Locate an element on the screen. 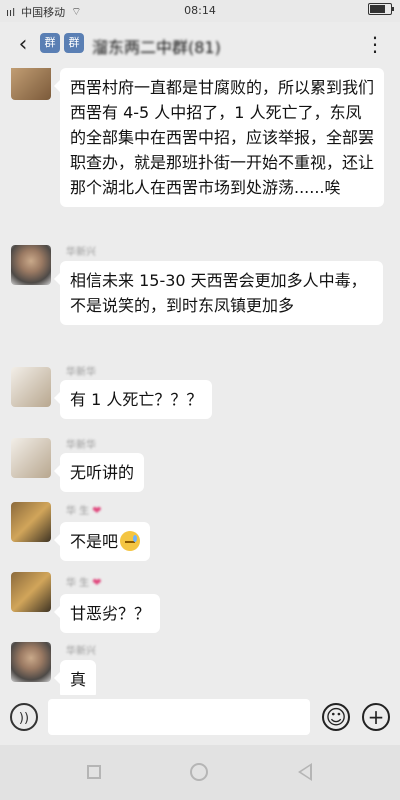 The image size is (400, 800). emoji-icon: ☺ is located at coordinates (336, 717).